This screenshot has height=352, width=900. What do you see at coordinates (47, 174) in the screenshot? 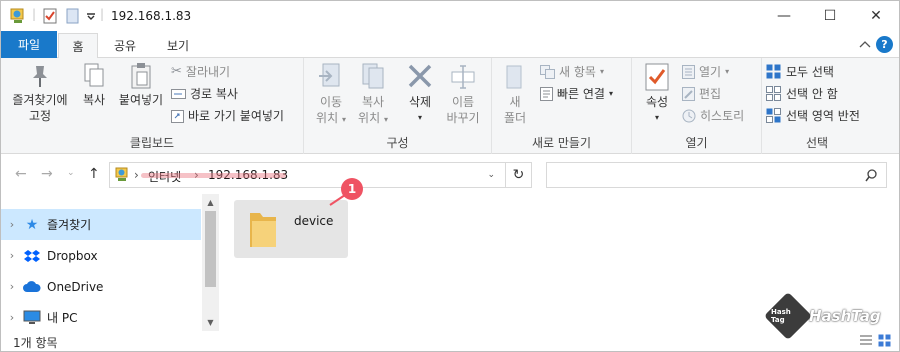
I see `forward-arrow-icon: →` at bounding box center [47, 174].